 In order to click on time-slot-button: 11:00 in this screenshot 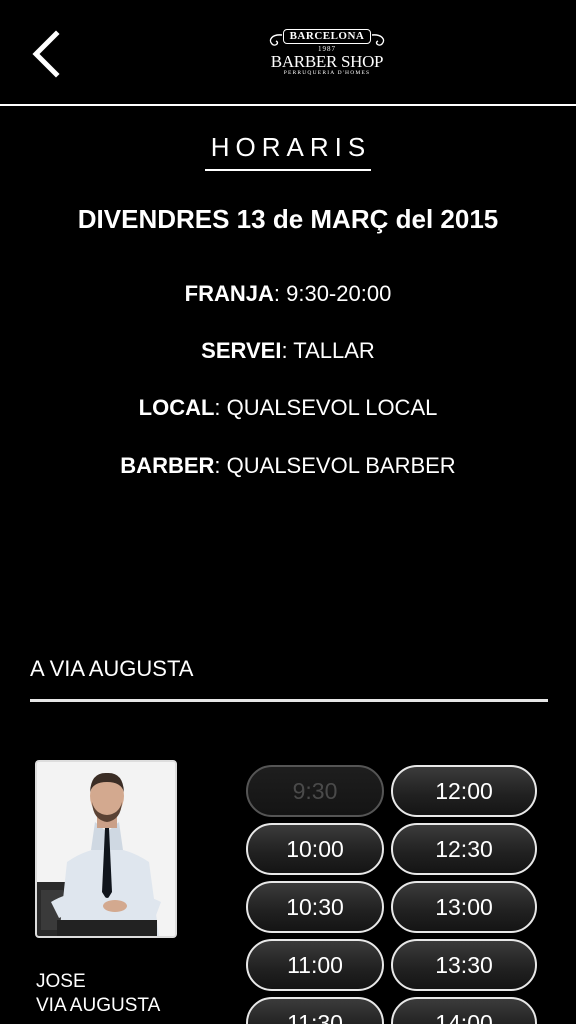, I will do `click(315, 965)`.